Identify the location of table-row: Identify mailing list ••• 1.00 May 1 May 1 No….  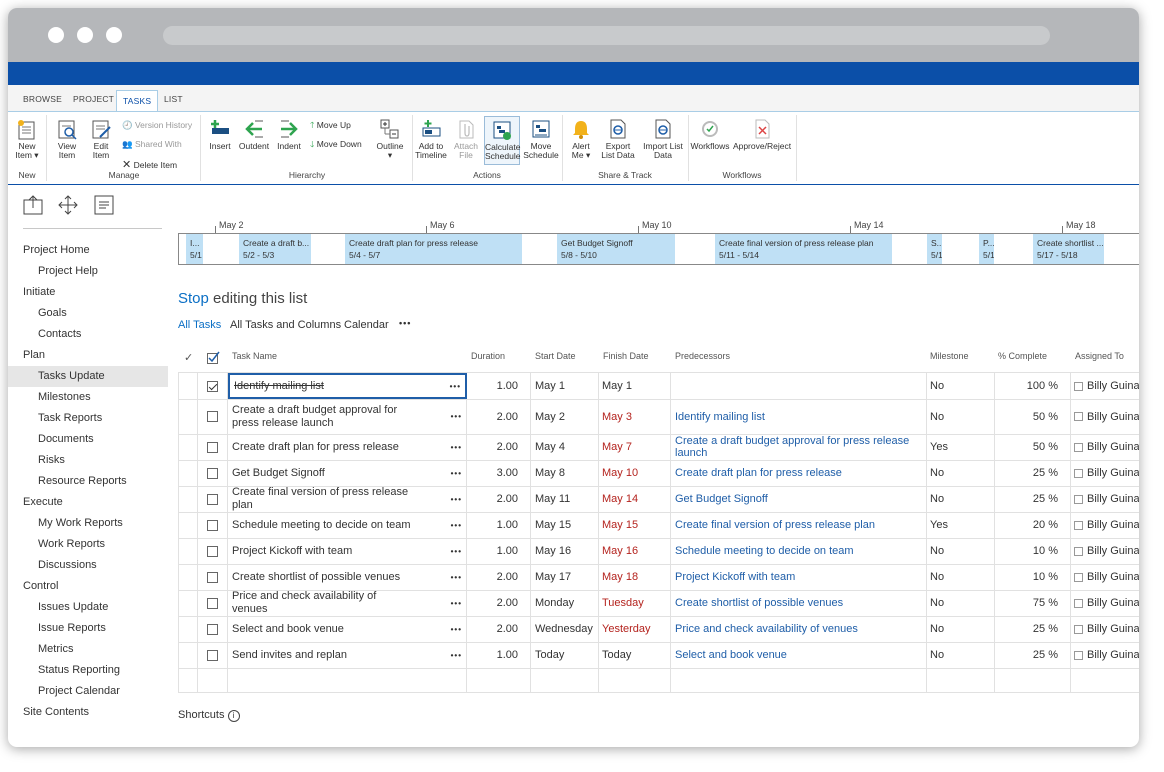
(658, 386).